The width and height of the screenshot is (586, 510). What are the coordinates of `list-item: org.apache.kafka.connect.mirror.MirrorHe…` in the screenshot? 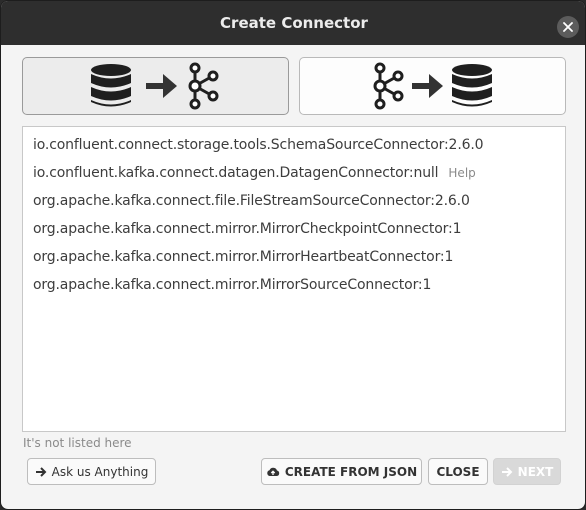 It's located at (243, 257).